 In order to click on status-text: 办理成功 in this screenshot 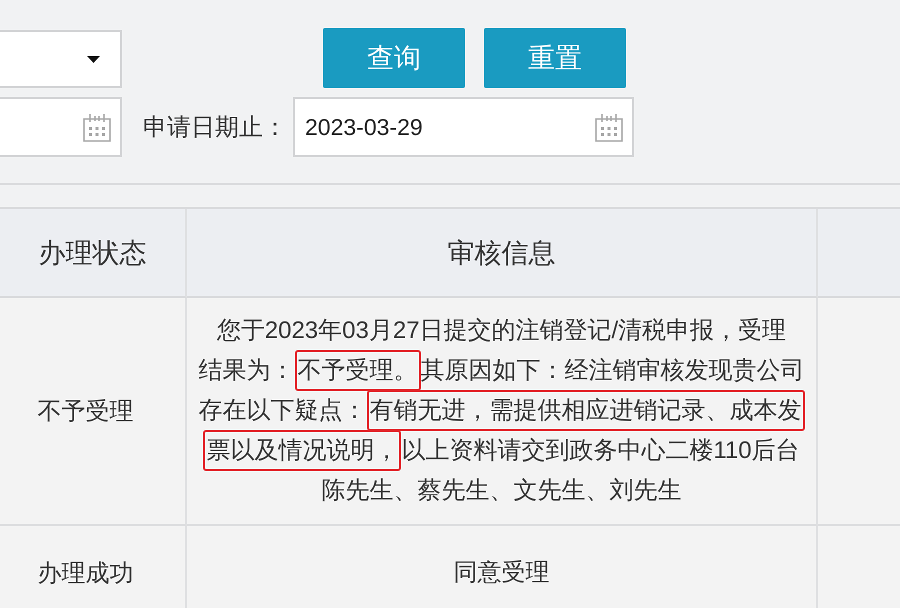, I will do `click(86, 574)`.